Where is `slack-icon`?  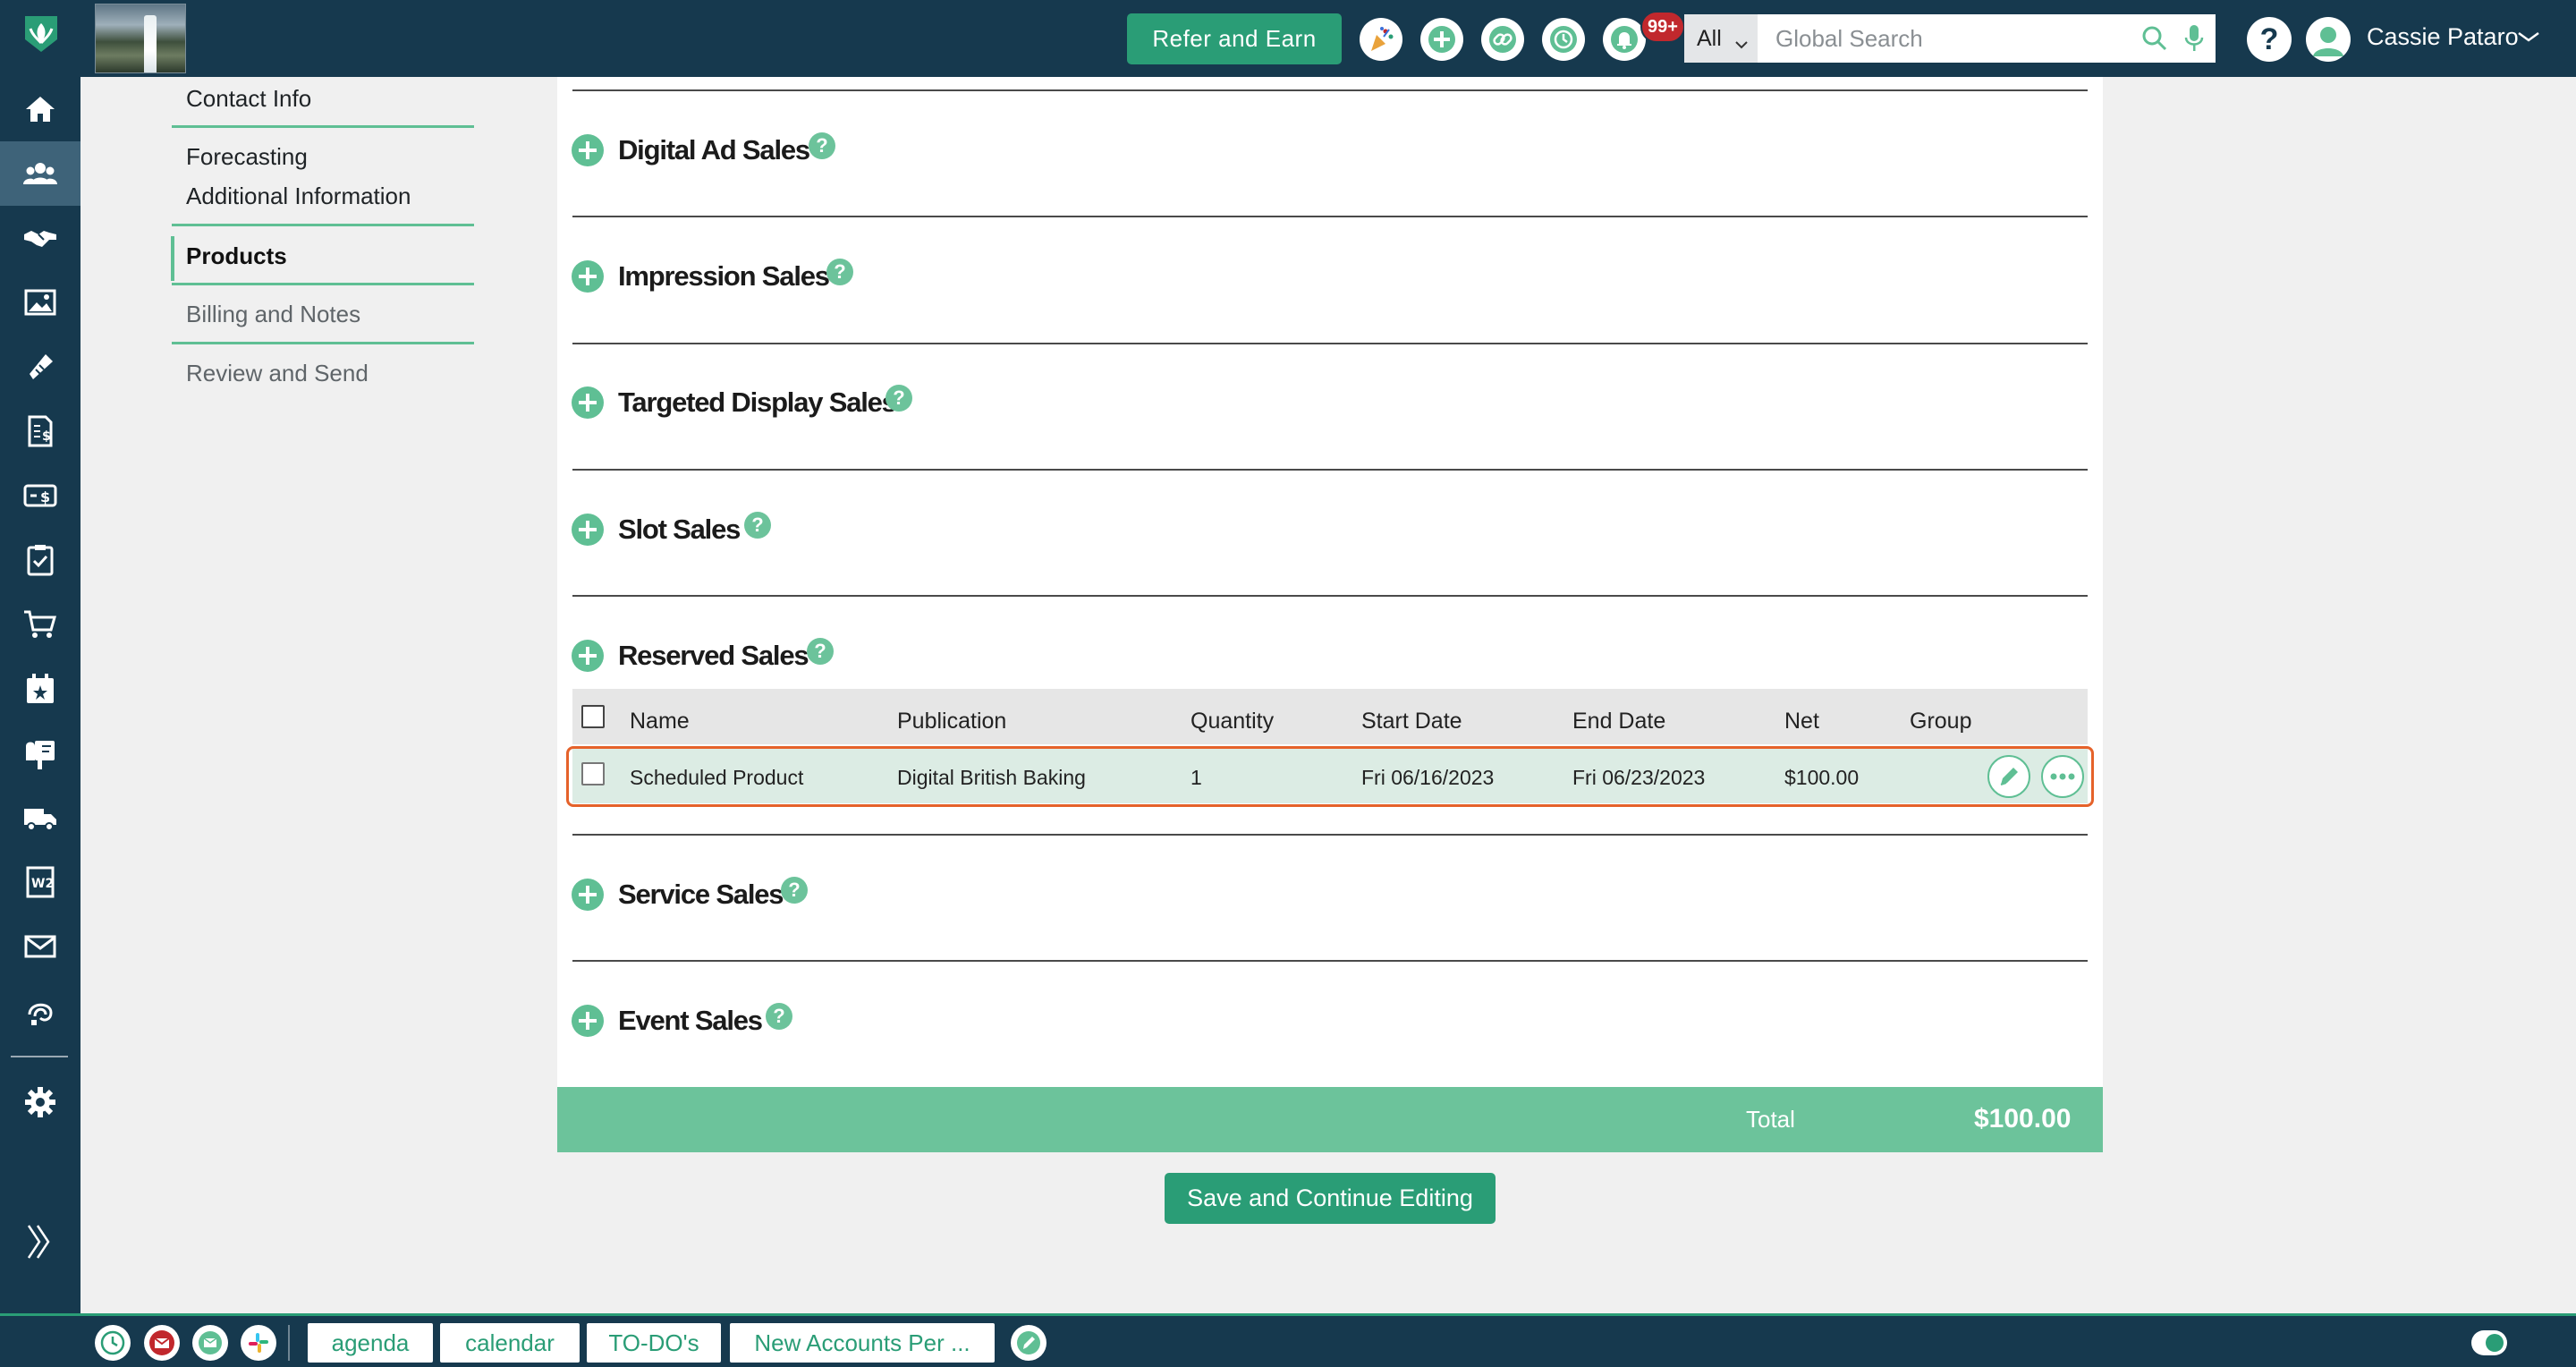 slack-icon is located at coordinates (258, 1343).